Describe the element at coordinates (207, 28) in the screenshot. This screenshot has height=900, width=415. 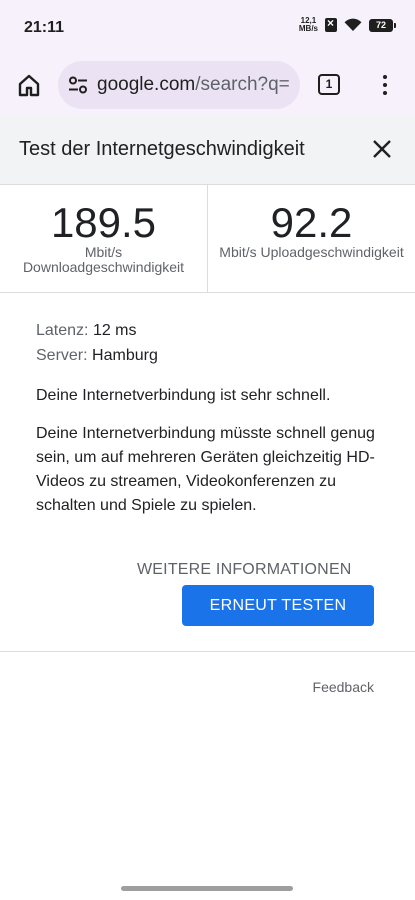
I see `status-bar: 21:11 12,1 MB/s 72` at that location.